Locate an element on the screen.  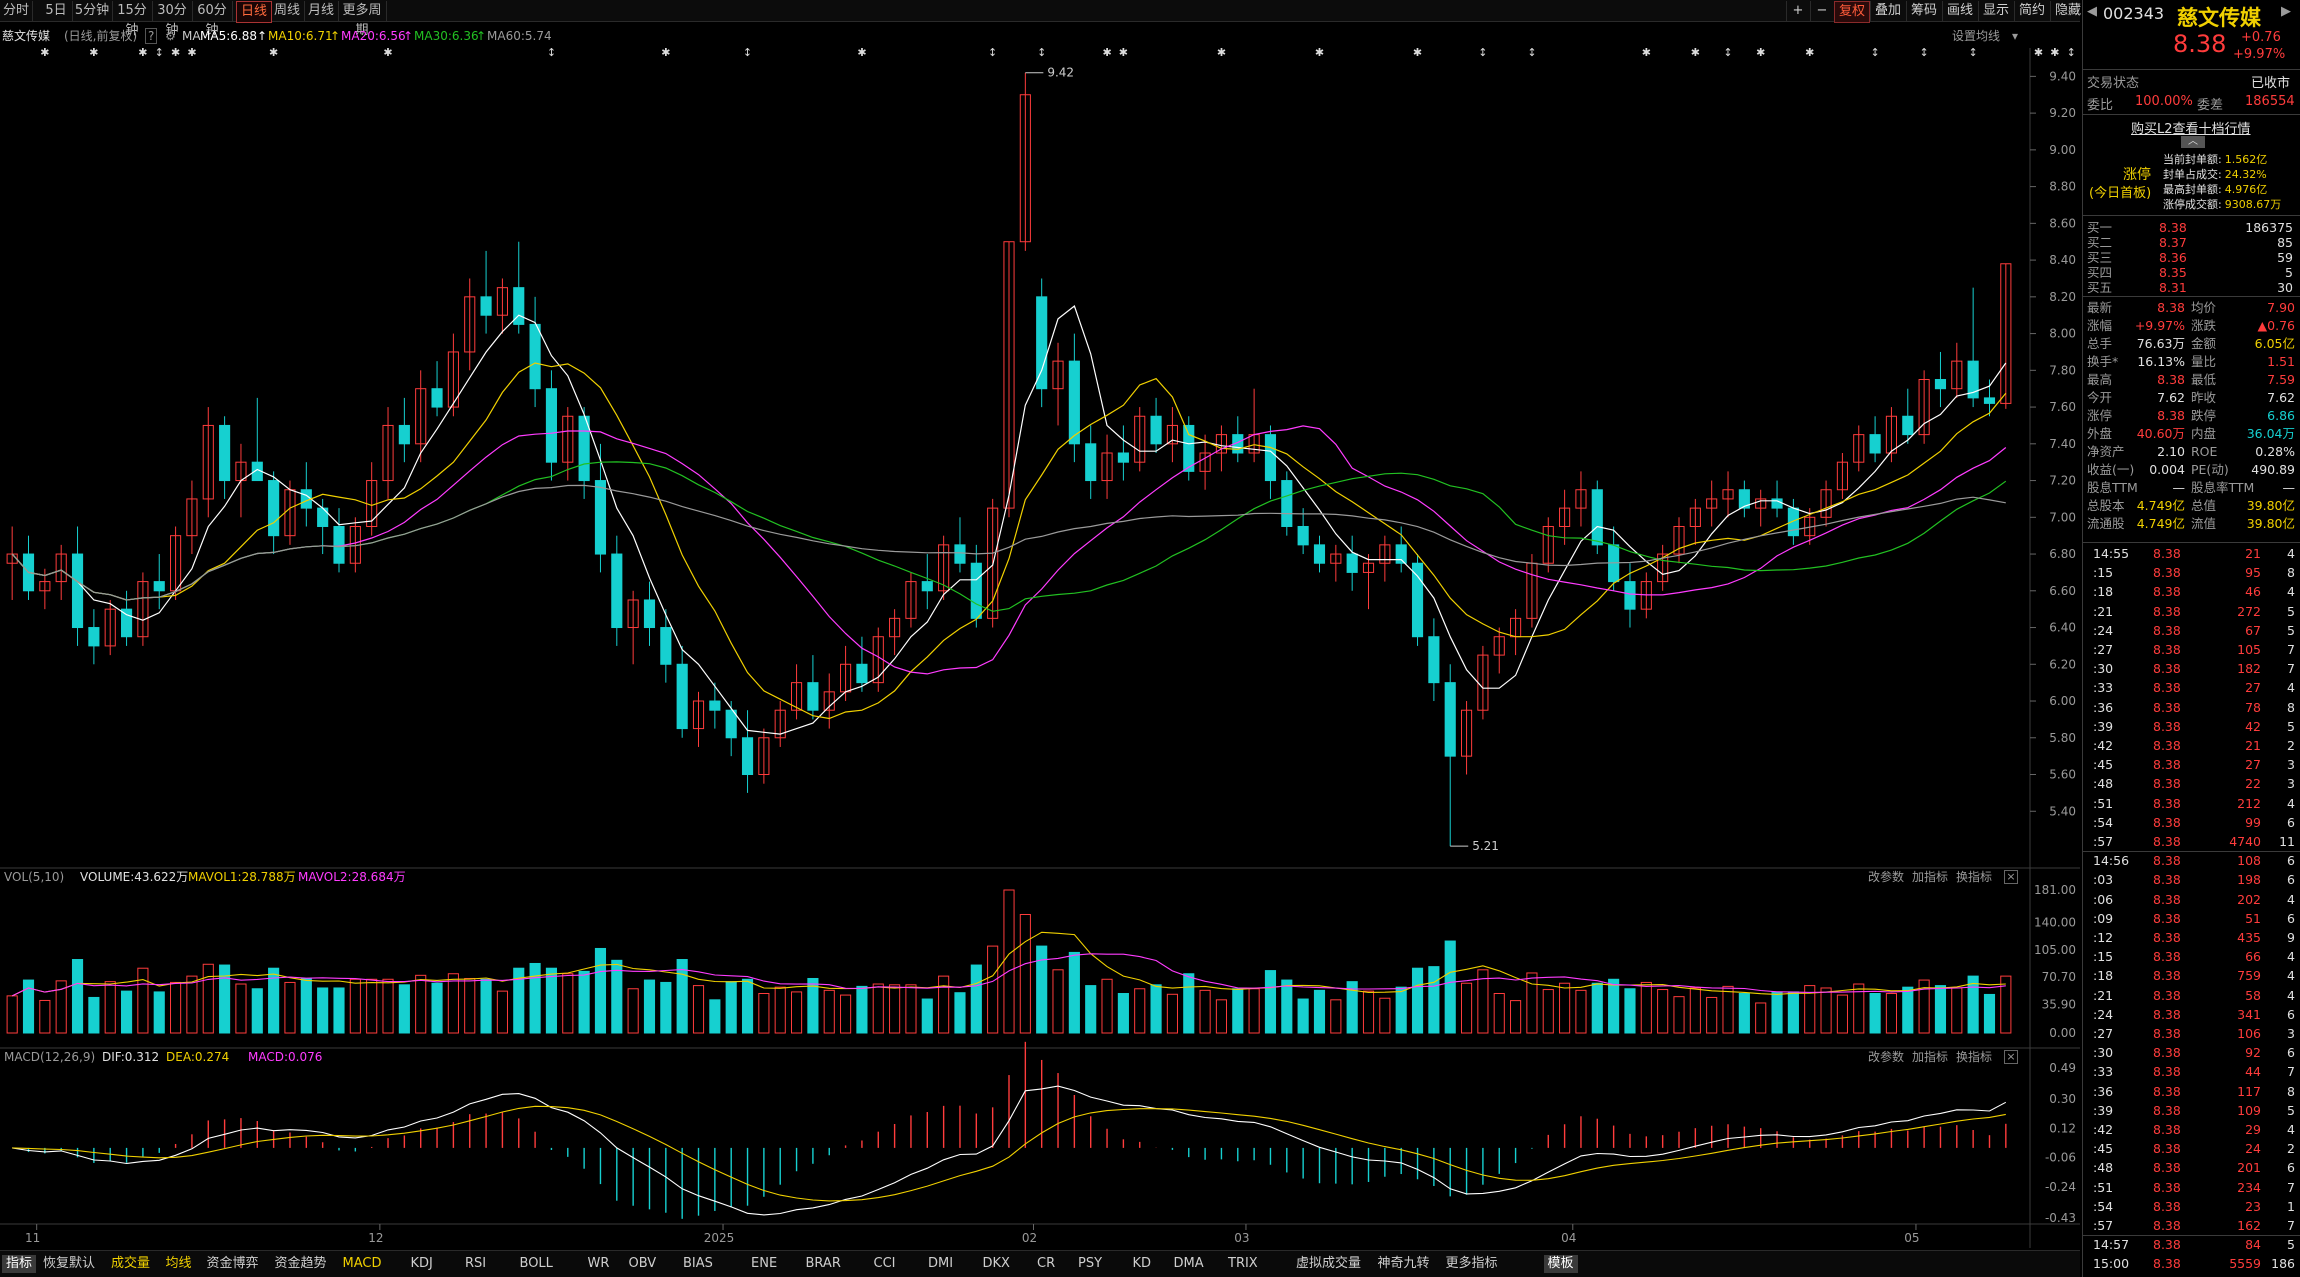
toolbar-tool-1: − is located at coordinates (1821, 11).